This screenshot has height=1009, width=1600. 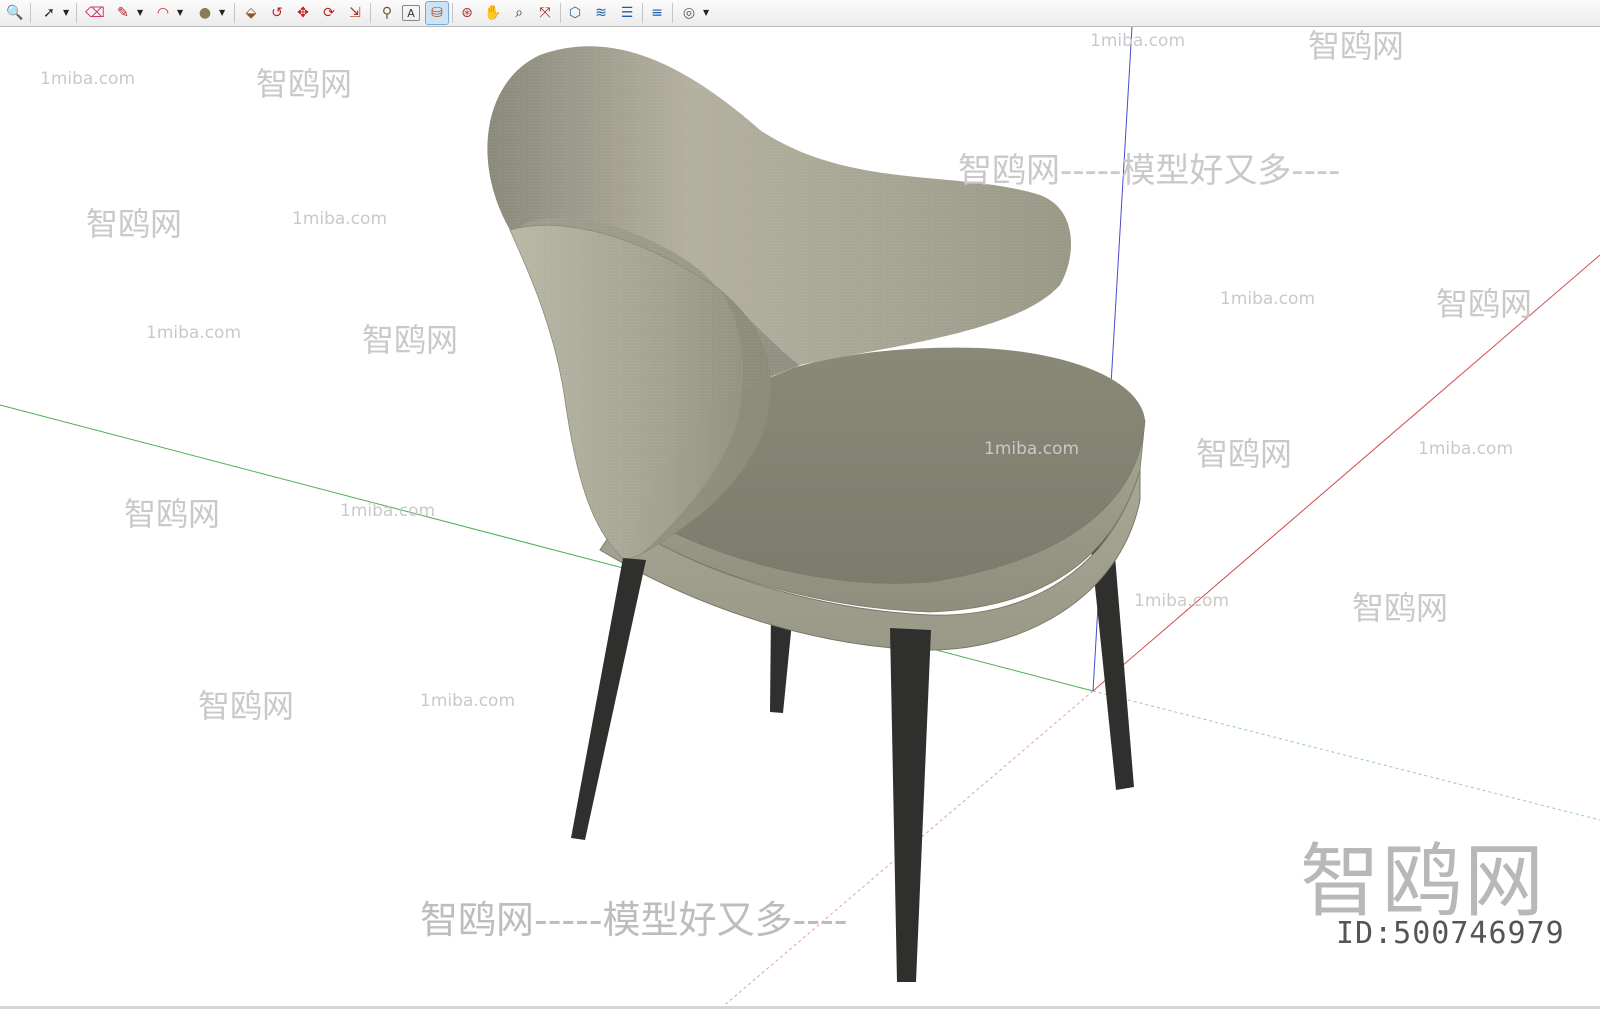 What do you see at coordinates (601, 13) in the screenshot?
I see `section-plane-icon: ≋` at bounding box center [601, 13].